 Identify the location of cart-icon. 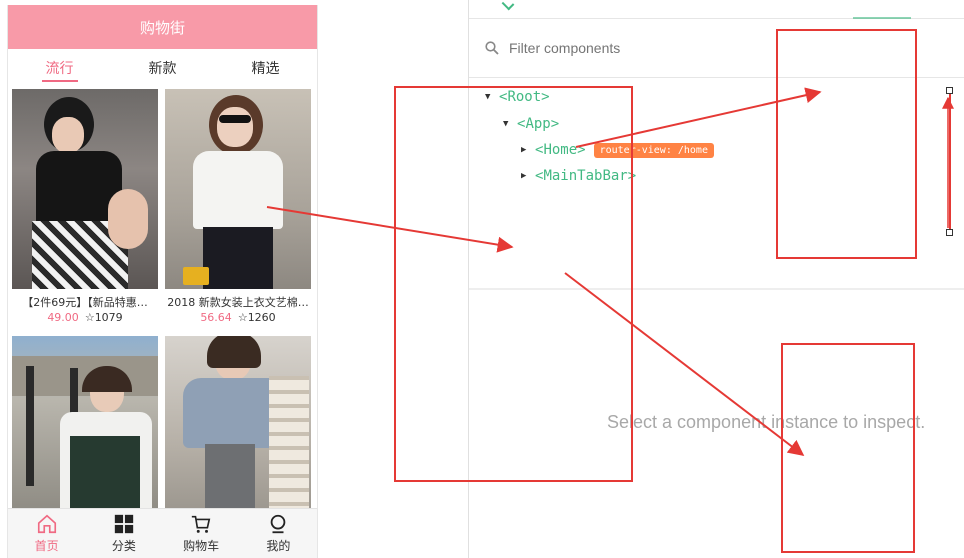
(201, 524).